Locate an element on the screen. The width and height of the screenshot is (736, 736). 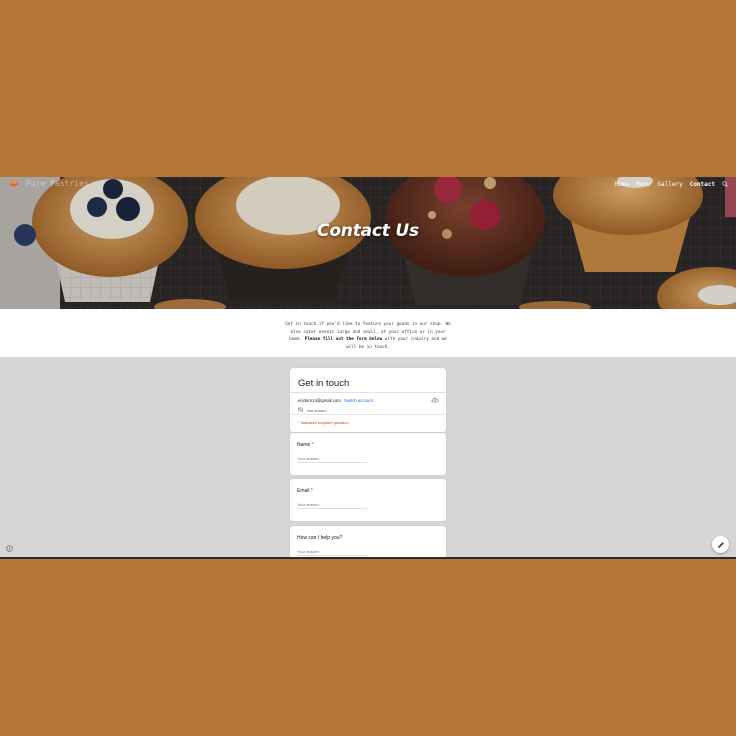
question-label: Name * is located at coordinates (305, 445).